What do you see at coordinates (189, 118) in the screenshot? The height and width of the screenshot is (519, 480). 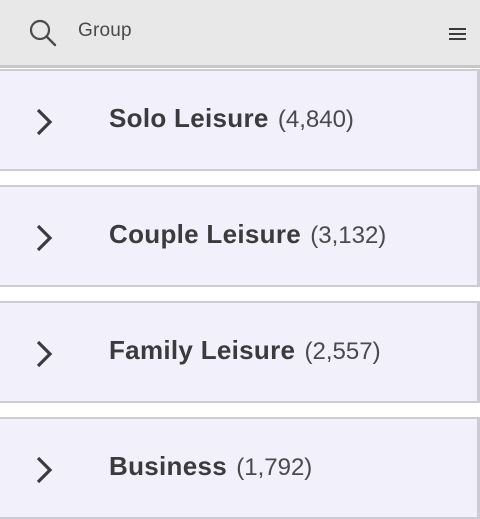 I see `group-name: Solo Leisure` at bounding box center [189, 118].